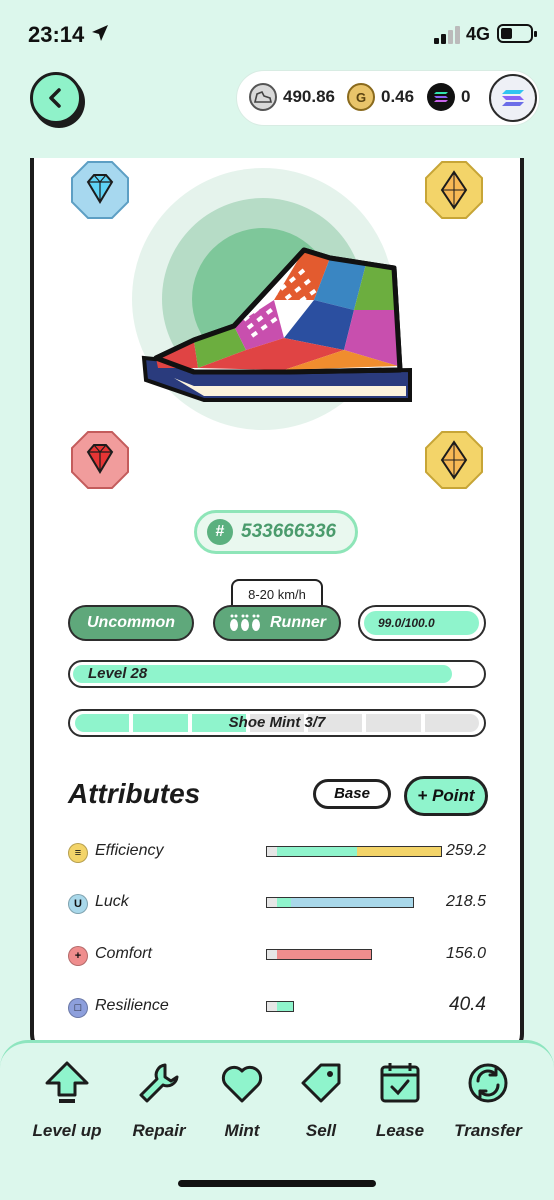  I want to click on chain-selector-button, so click(513, 98).